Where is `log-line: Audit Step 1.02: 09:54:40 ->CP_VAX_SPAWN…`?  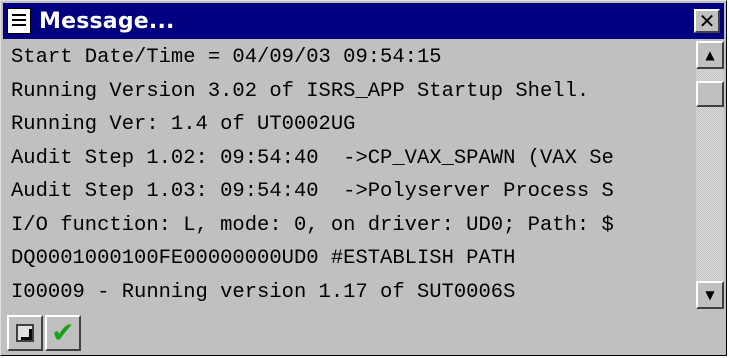 log-line: Audit Step 1.02: 09:54:40 ->CP_VAX_SPAWN… is located at coordinates (312, 158).